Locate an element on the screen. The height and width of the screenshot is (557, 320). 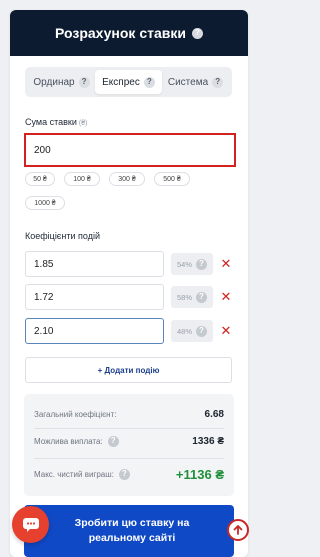
profit-row: Макс. чистий виграш:? +1136 ₴ is located at coordinates (129, 474).